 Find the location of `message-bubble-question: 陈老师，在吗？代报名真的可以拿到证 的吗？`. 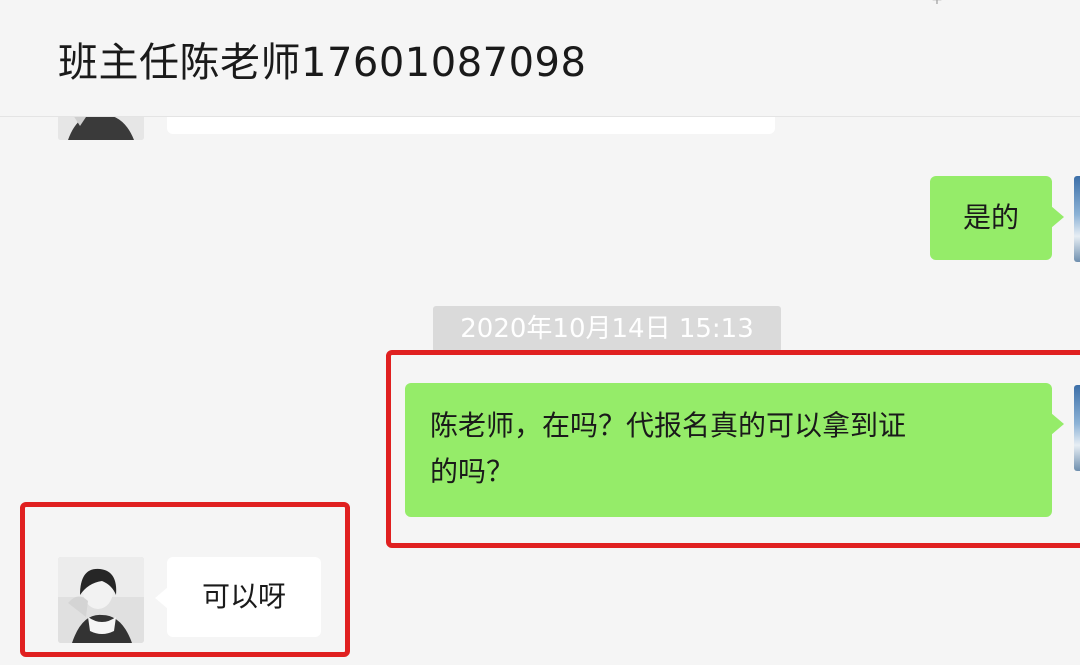

message-bubble-question: 陈老师，在吗？代报名真的可以拿到证 的吗？ is located at coordinates (734, 450).